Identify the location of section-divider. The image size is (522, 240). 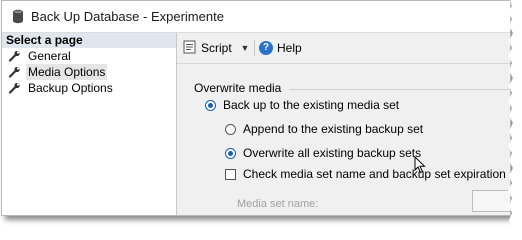
(399, 89).